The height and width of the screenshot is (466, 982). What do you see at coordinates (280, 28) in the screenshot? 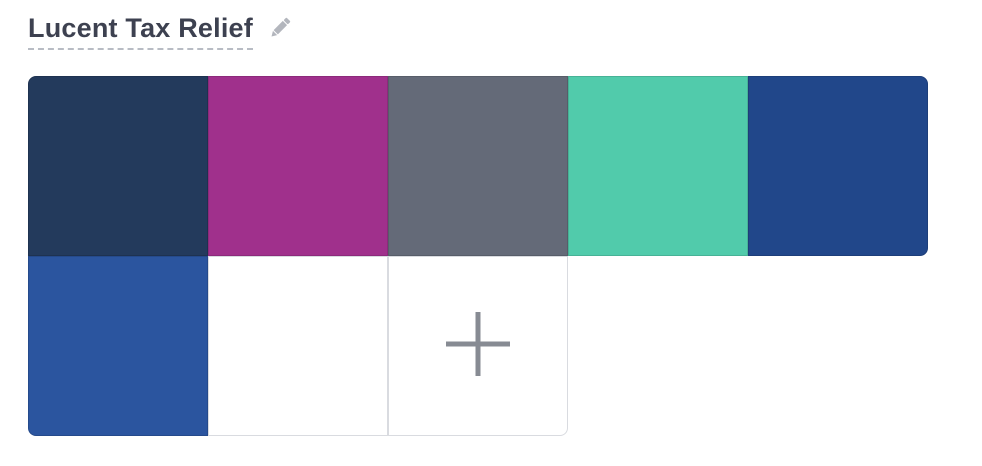
I see `pencil-icon` at bounding box center [280, 28].